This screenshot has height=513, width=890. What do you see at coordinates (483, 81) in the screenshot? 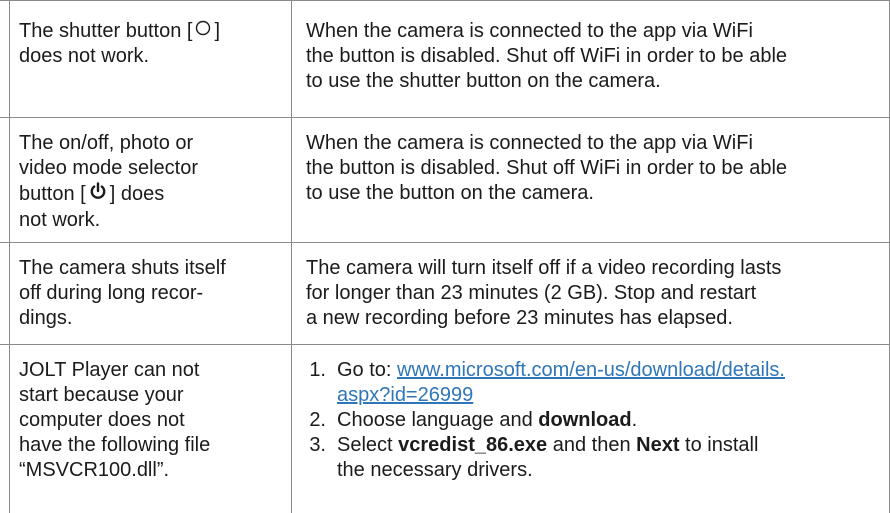
I see `solution-line: to use the shutter button on the camera.` at bounding box center [483, 81].